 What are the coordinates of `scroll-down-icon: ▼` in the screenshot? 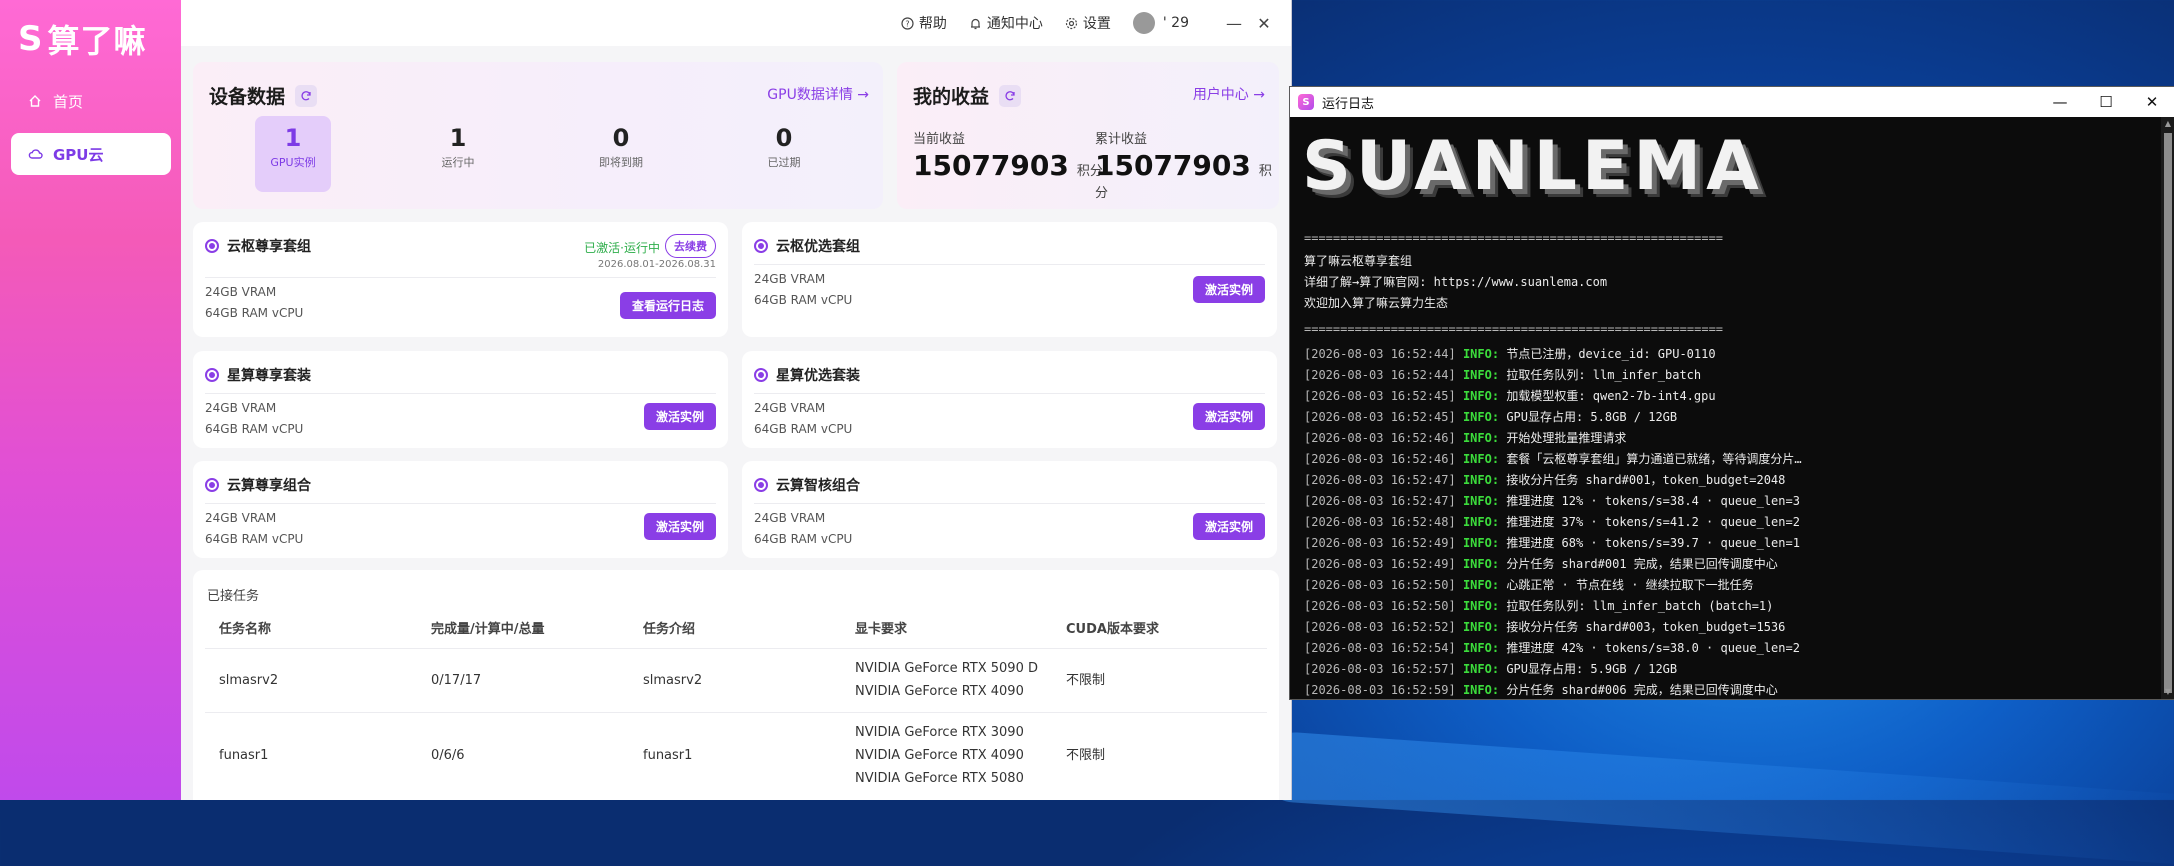 It's located at (2167, 692).